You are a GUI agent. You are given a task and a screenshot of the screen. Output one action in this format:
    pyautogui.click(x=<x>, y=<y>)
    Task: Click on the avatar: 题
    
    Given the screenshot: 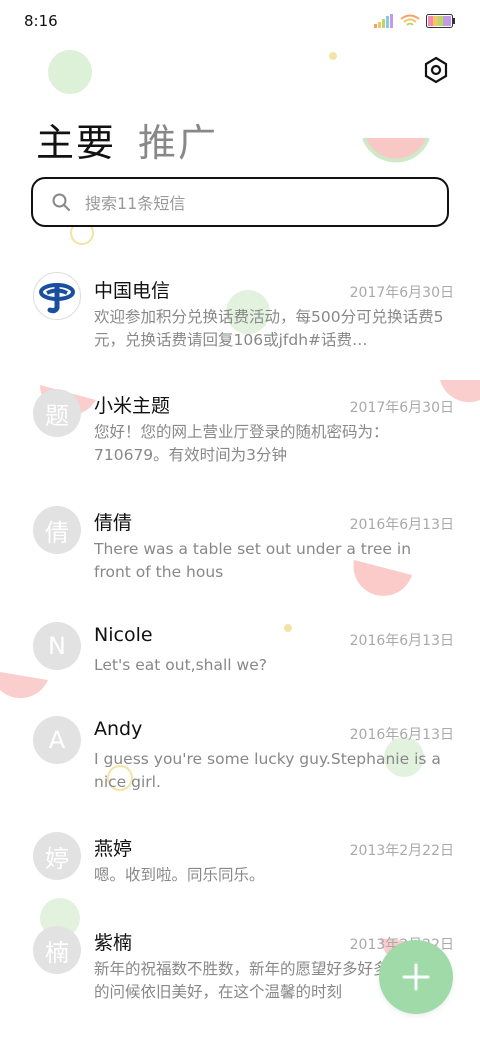 What is the action you would take?
    pyautogui.click(x=57, y=413)
    